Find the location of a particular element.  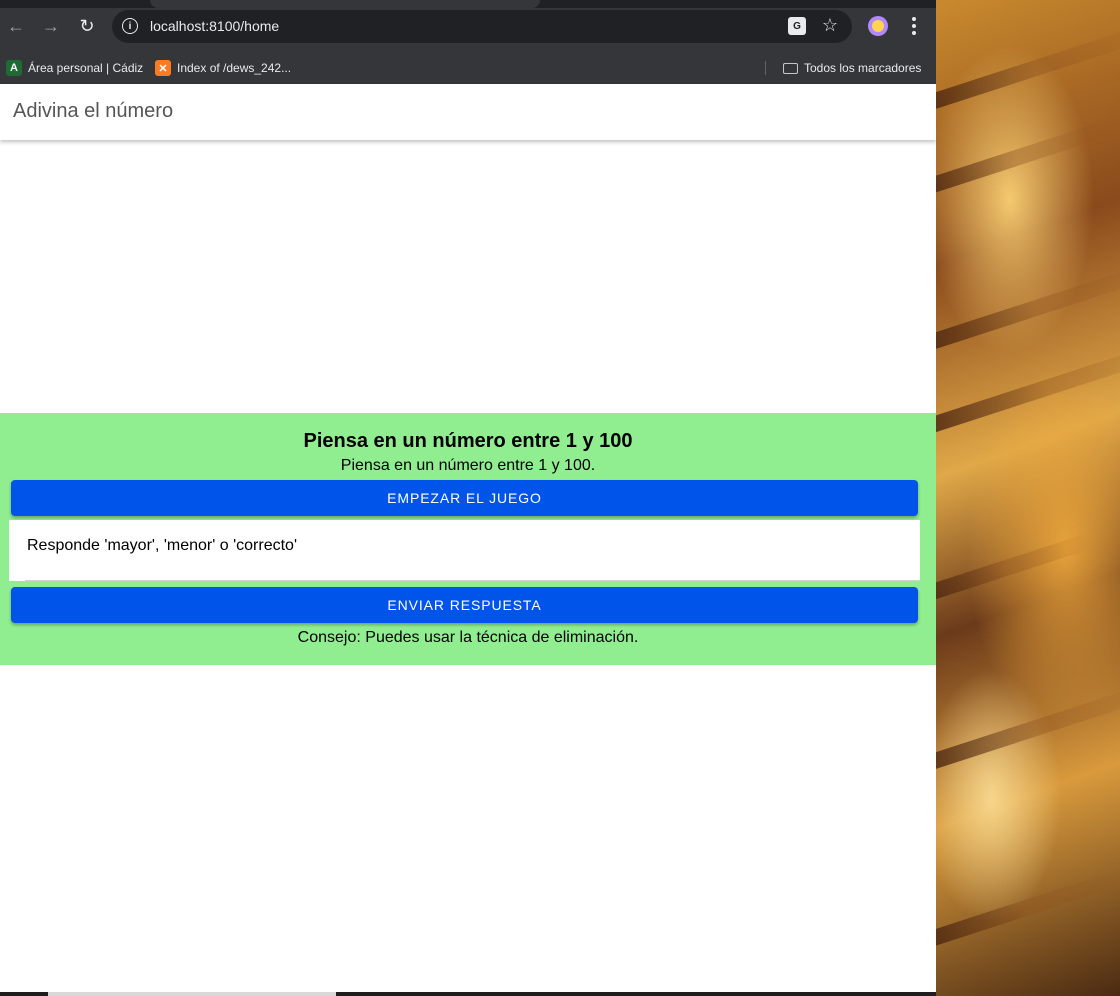

xampp-icon: ✕ is located at coordinates (163, 68).